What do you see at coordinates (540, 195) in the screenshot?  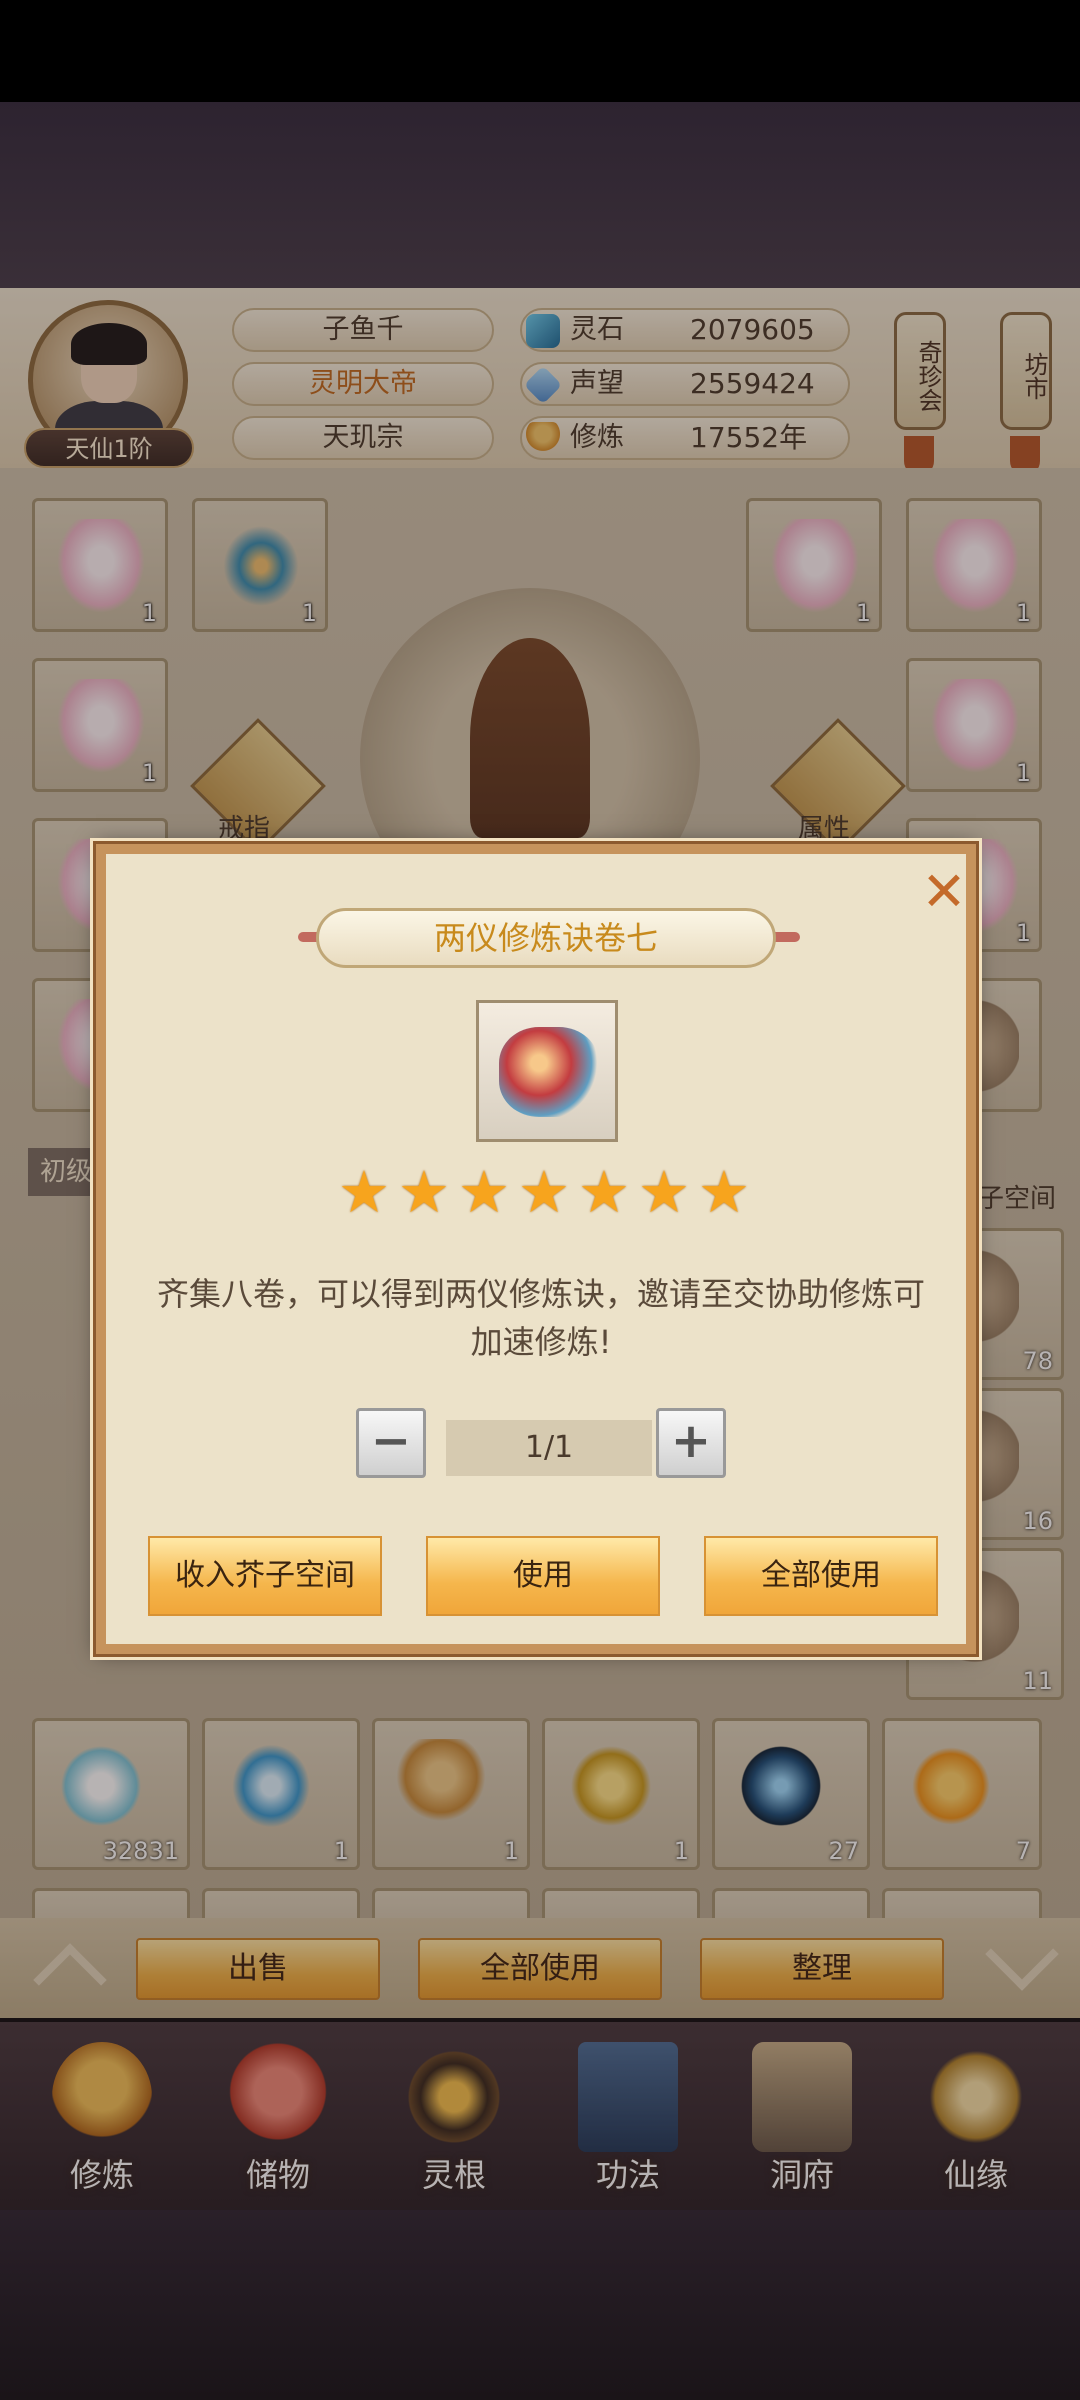 I see `top-background` at bounding box center [540, 195].